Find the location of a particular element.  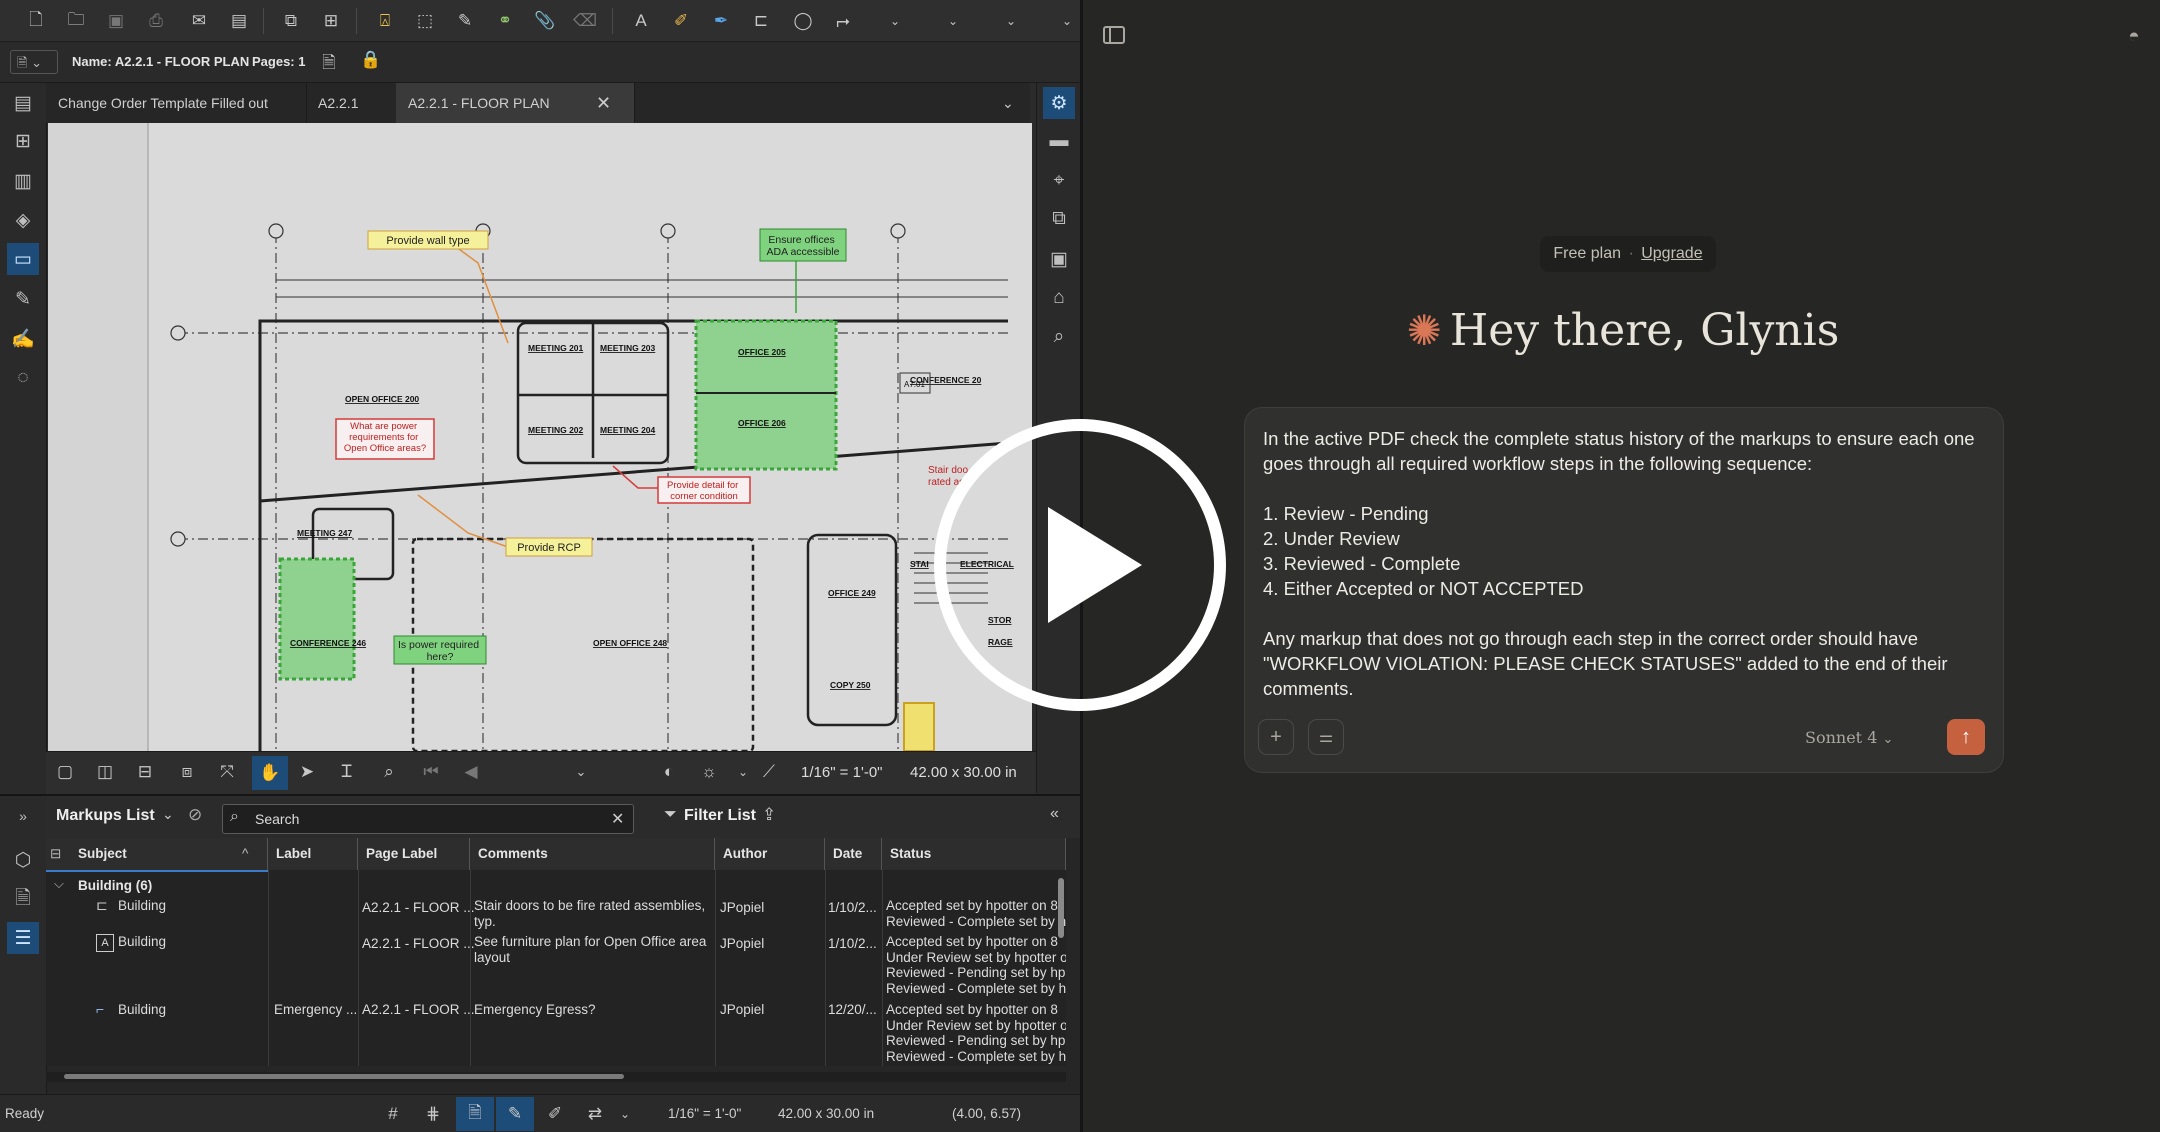

pen-icon: ✒ is located at coordinates (721, 21).